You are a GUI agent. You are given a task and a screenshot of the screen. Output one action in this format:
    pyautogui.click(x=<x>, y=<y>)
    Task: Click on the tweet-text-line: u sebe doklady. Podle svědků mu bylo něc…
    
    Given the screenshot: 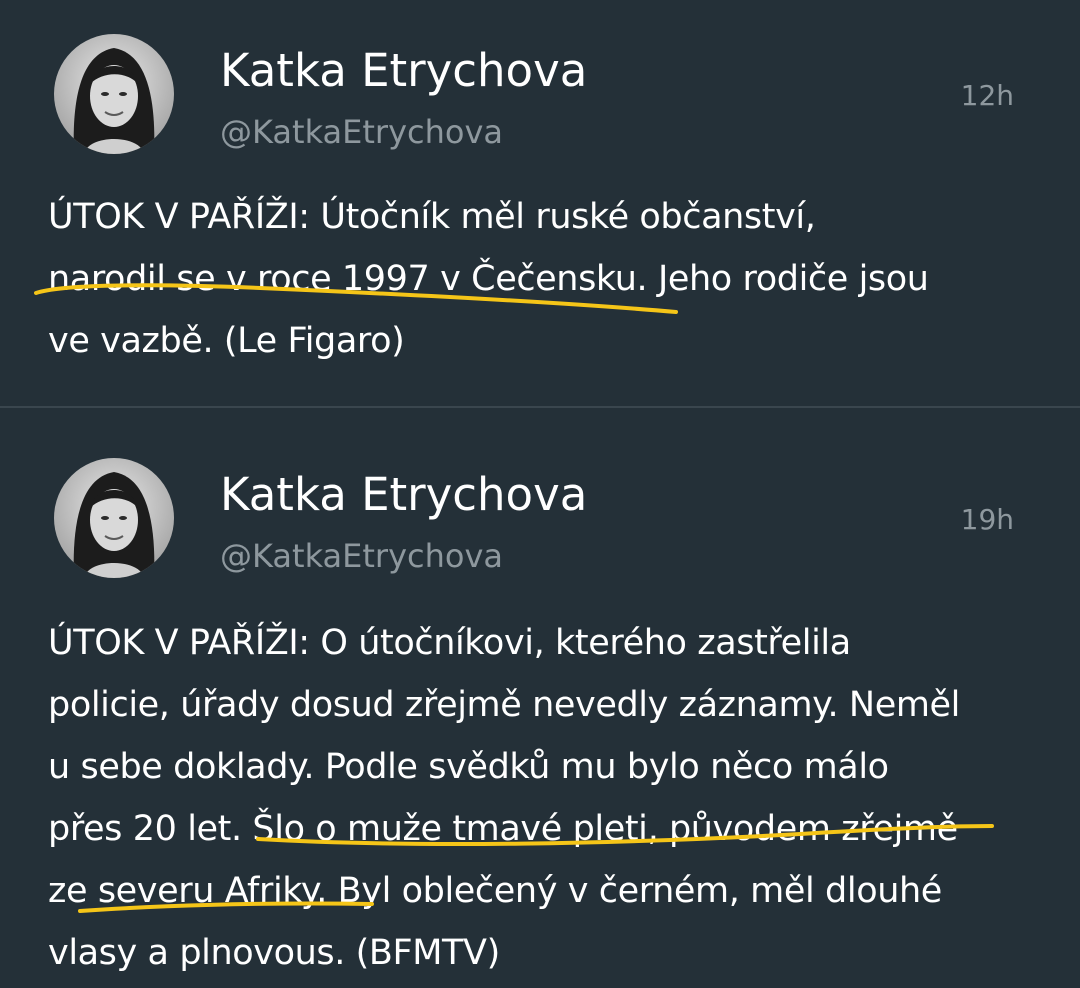 What is the action you would take?
    pyautogui.click(x=468, y=767)
    